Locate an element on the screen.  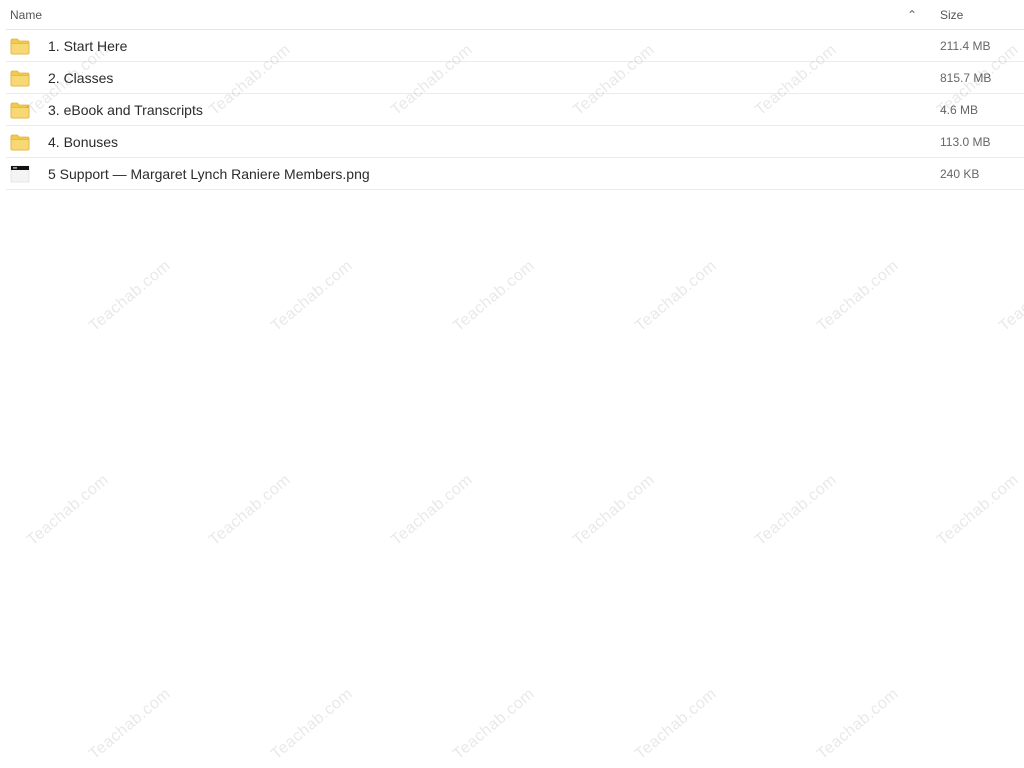
chevron-up-icon: ⌃ is located at coordinates (912, 15).